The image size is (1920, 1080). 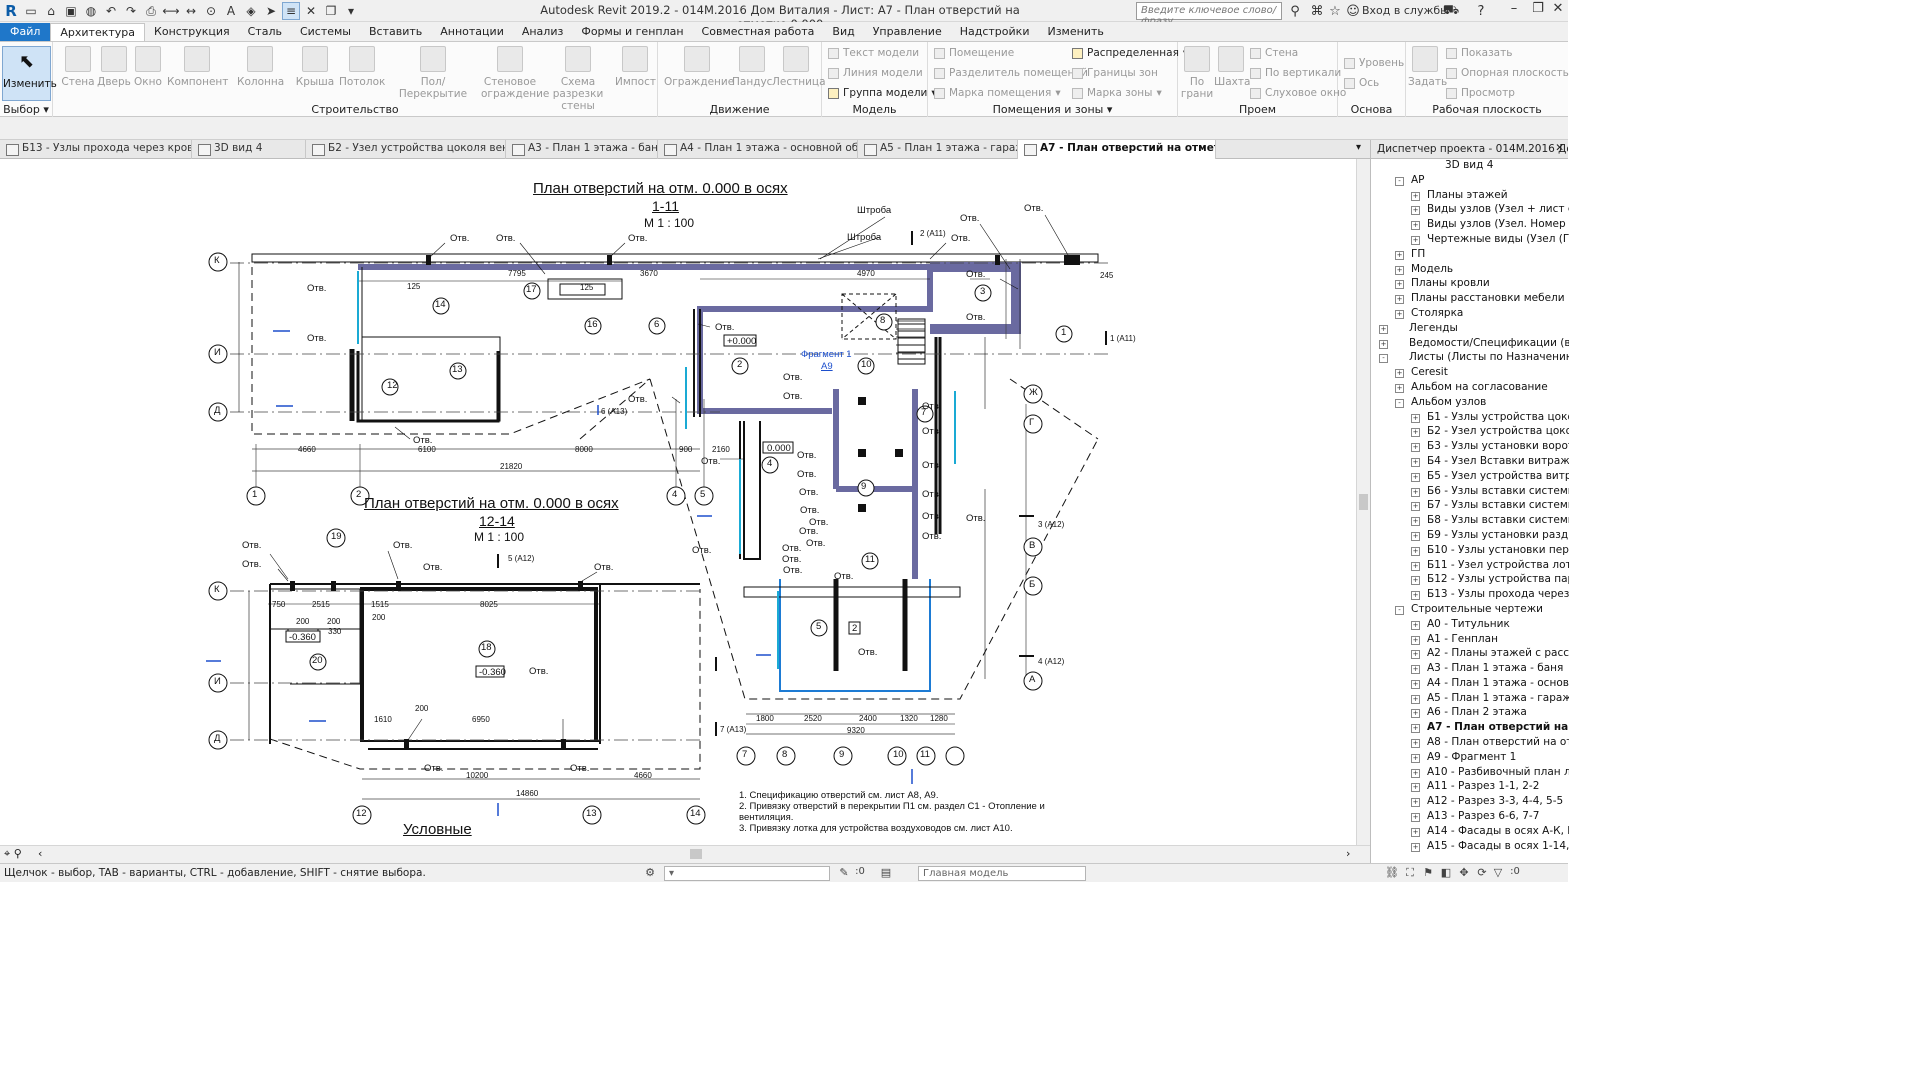 I want to click on browser-item: - Строительные чертежи, so click(x=1470, y=610).